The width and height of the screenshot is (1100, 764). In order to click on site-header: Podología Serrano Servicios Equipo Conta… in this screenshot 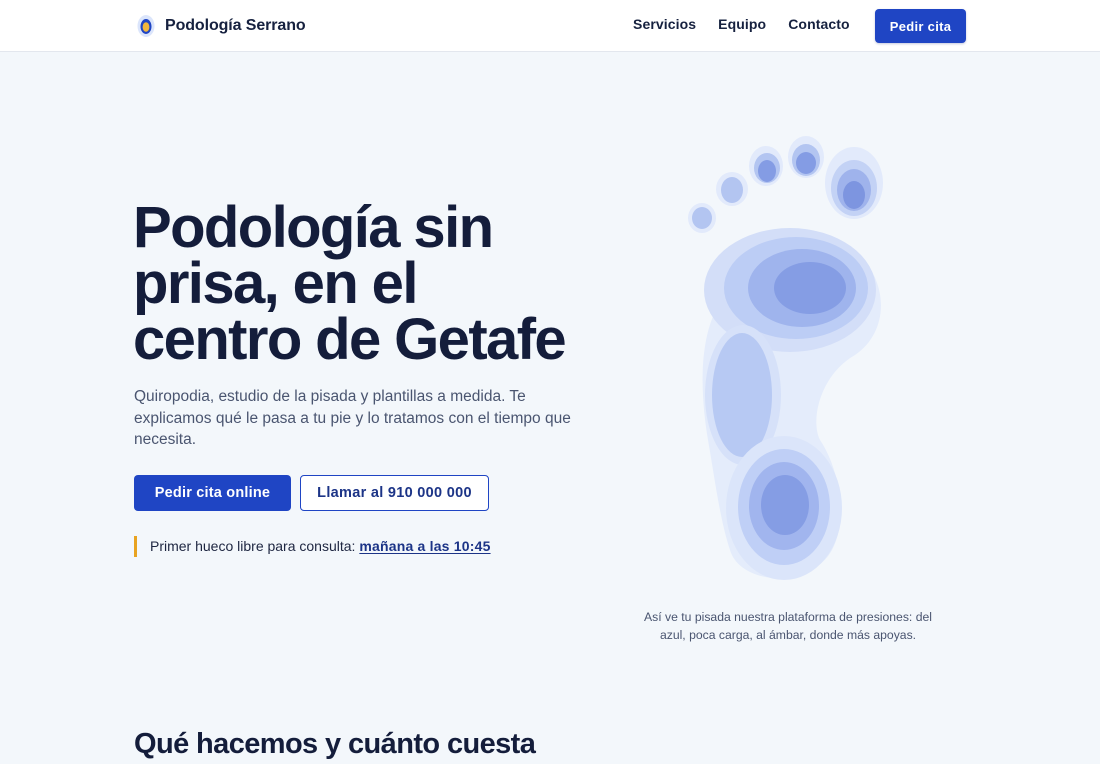, I will do `click(550, 26)`.